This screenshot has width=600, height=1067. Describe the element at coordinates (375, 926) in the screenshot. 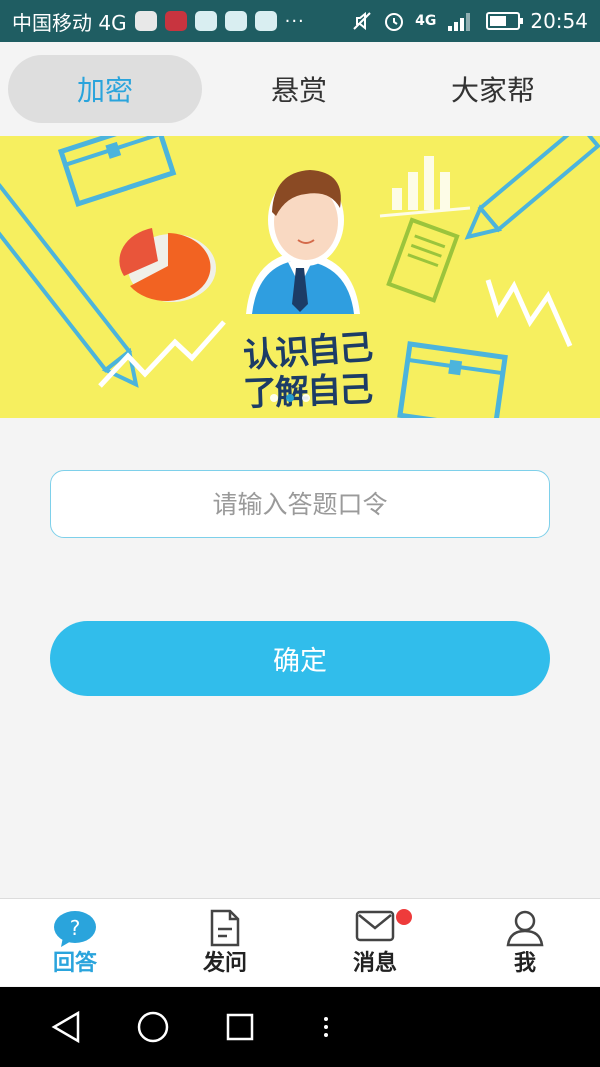

I see `mail-icon` at that location.